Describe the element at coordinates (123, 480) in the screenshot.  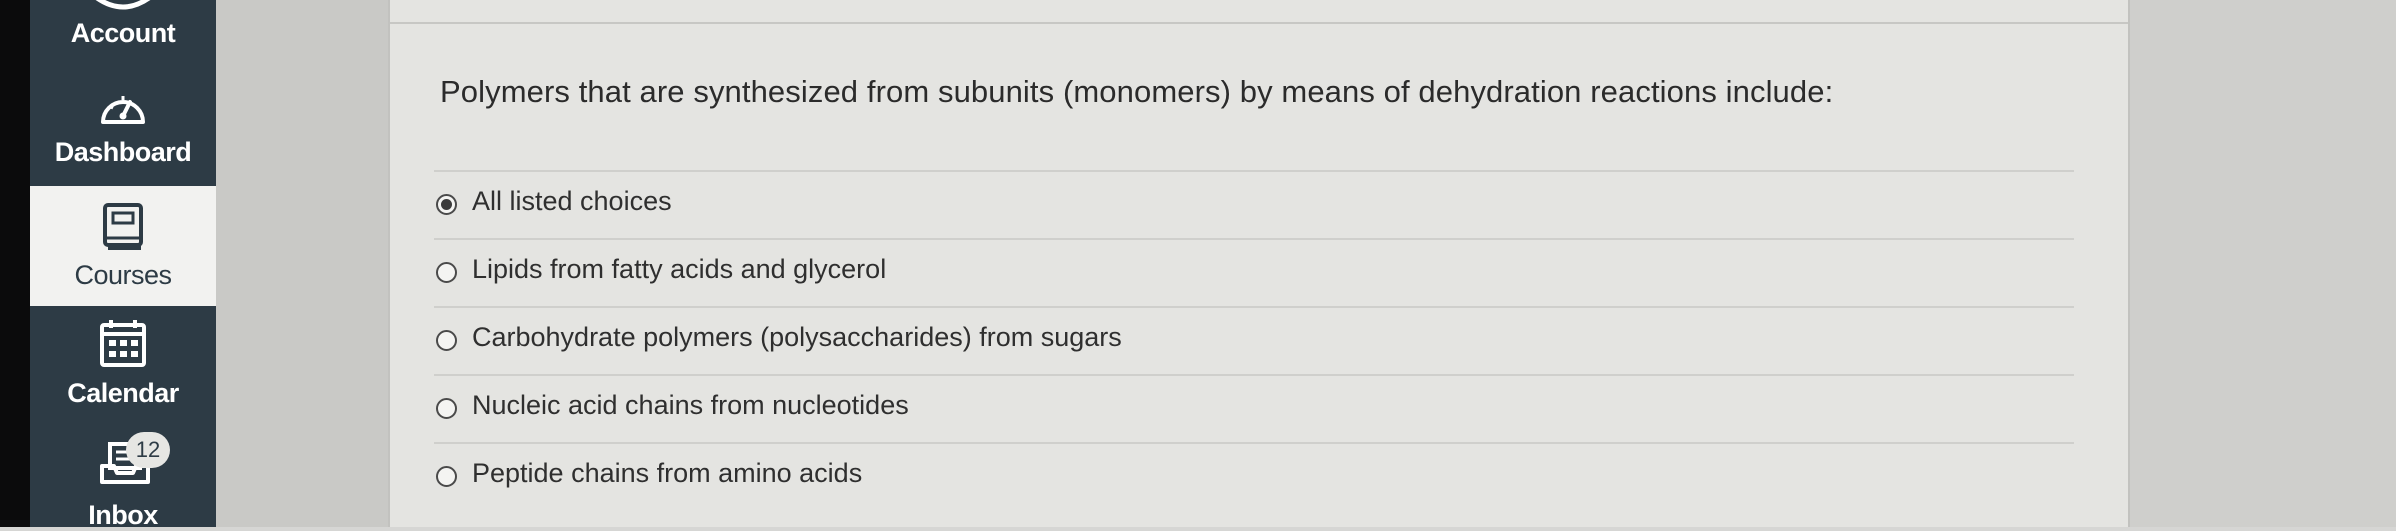
I see `nav-item-inbox: 12 Inbox` at that location.